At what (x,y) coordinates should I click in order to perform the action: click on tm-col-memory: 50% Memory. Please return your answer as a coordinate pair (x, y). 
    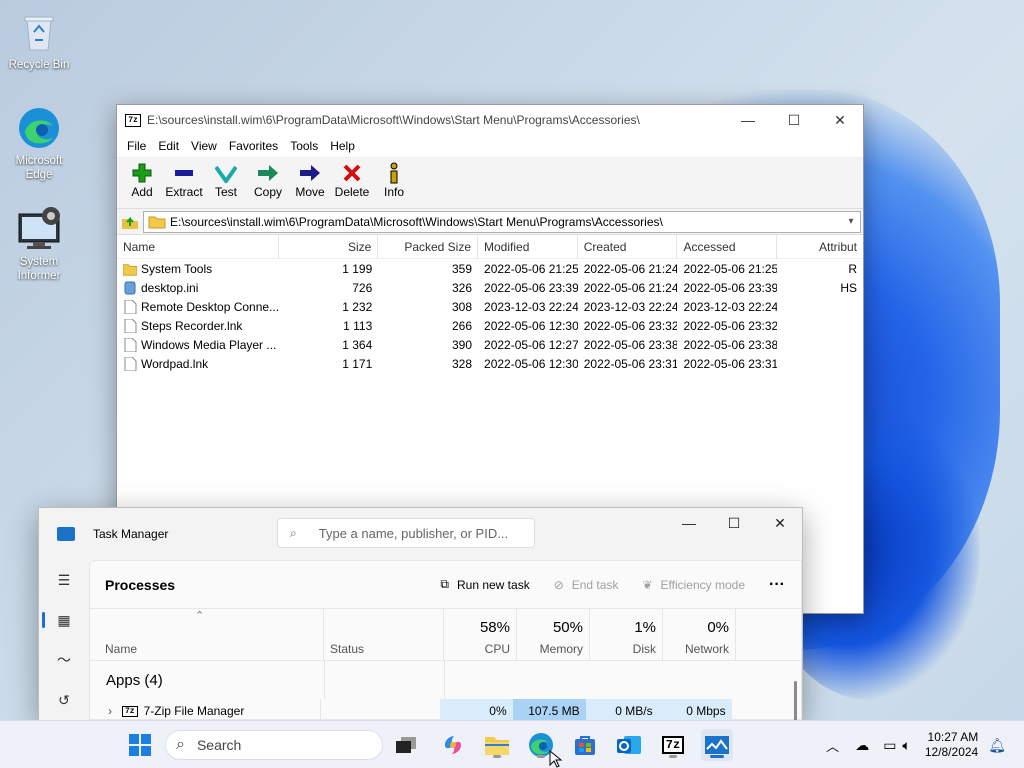
    Looking at the image, I should click on (553, 635).